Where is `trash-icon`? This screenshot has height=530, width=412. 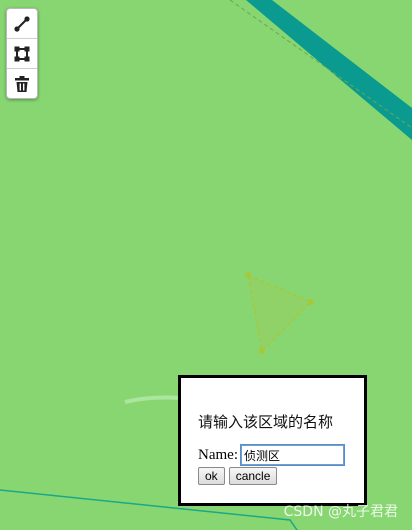 trash-icon is located at coordinates (22, 83).